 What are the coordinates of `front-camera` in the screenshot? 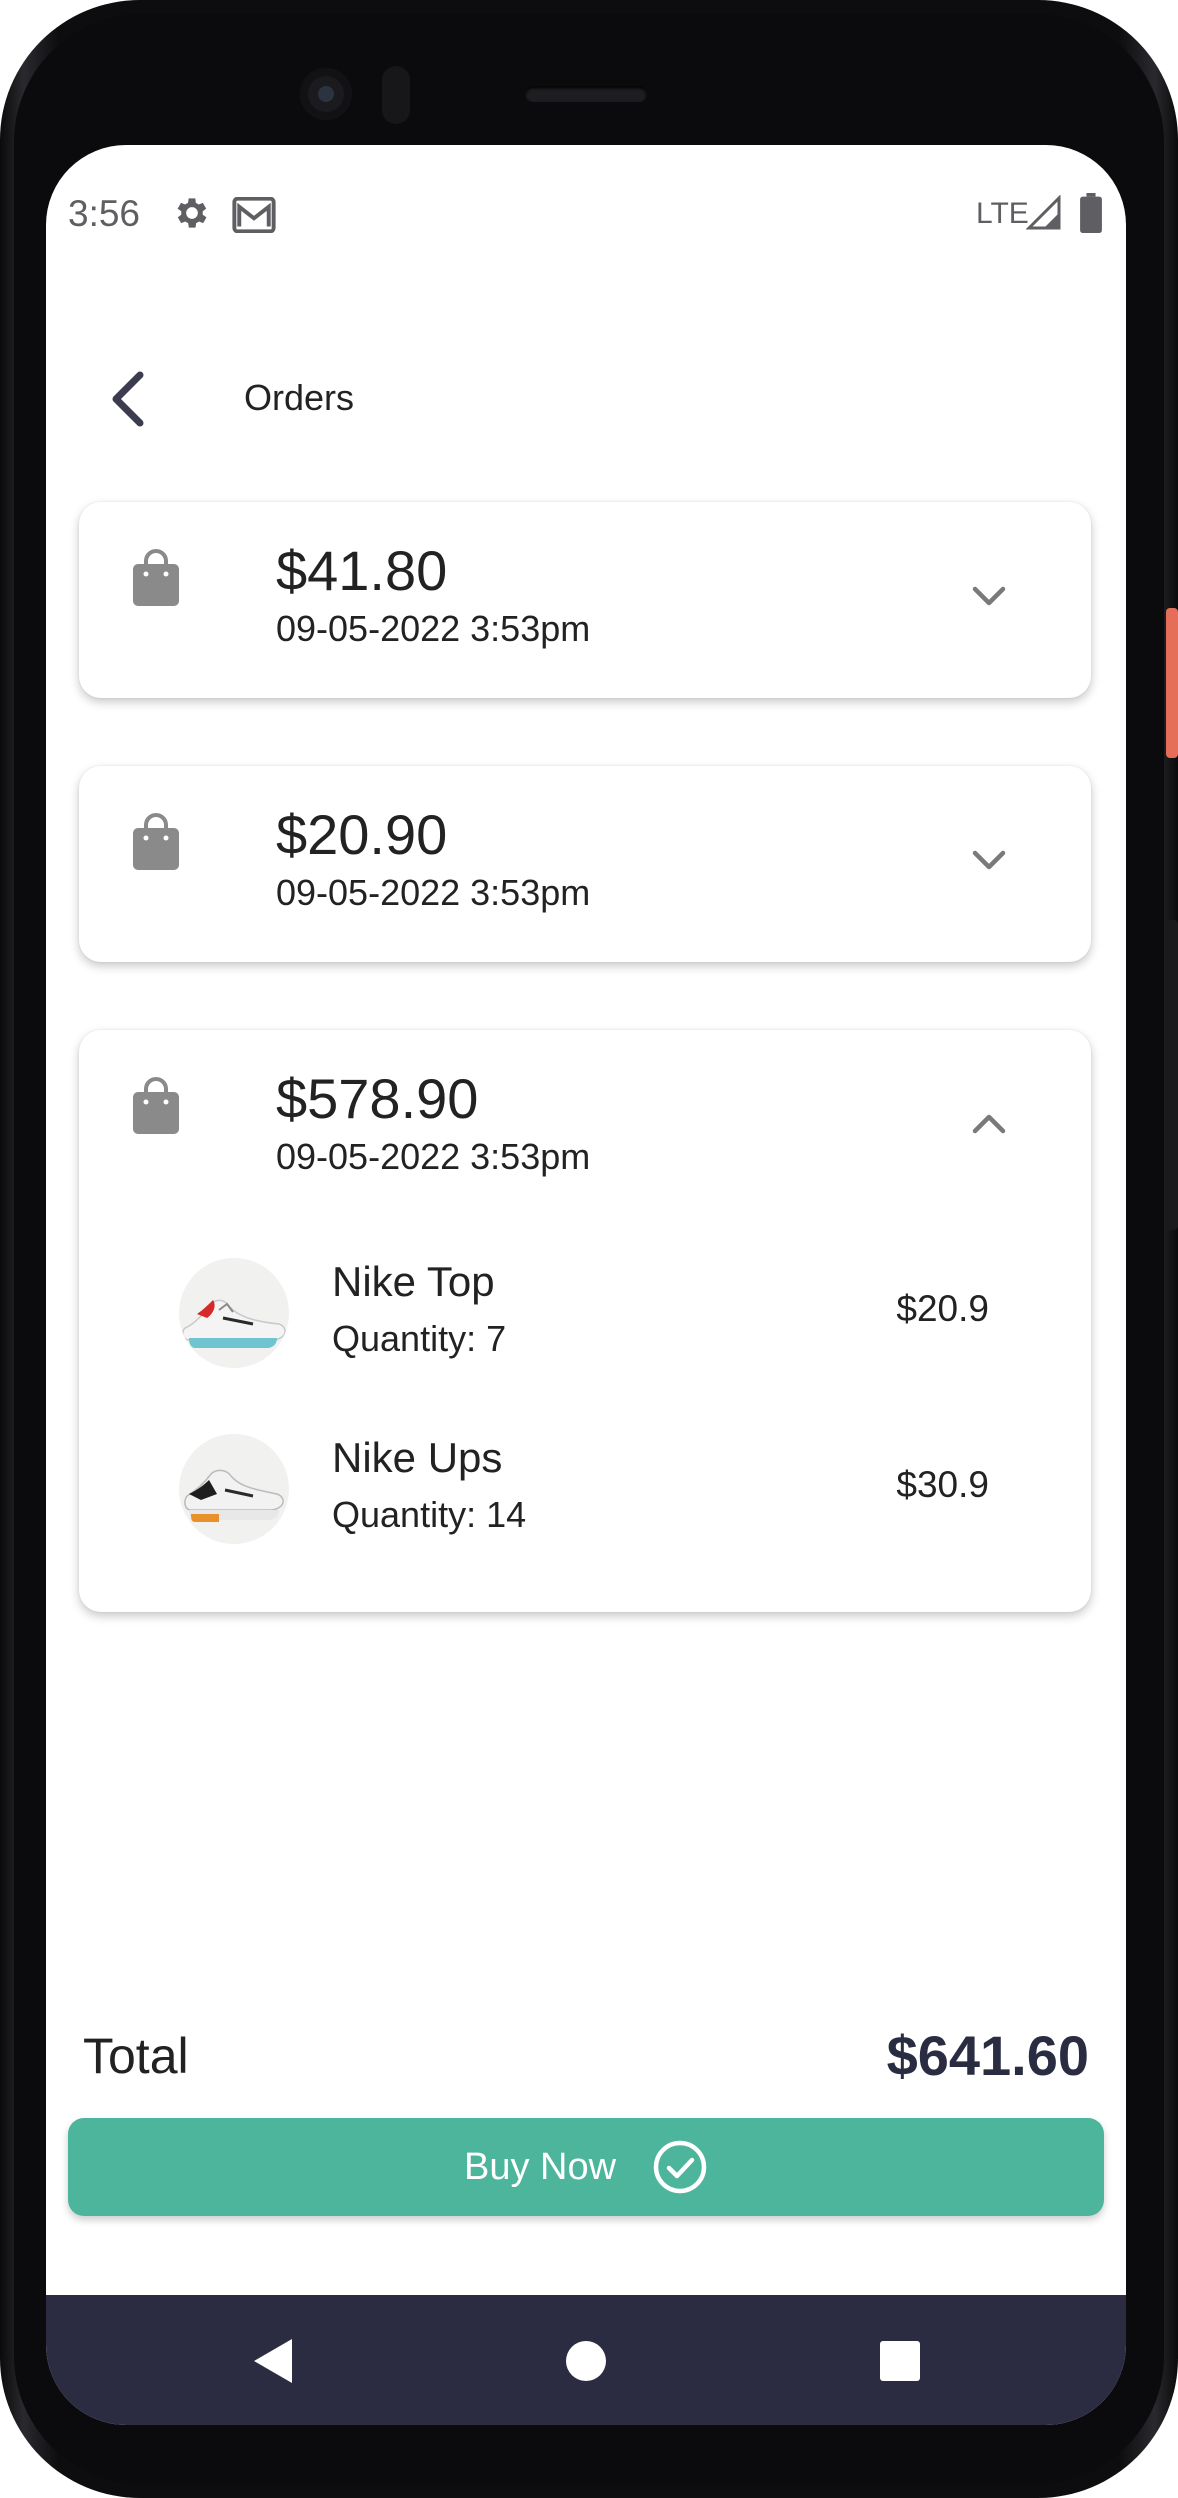 It's located at (326, 94).